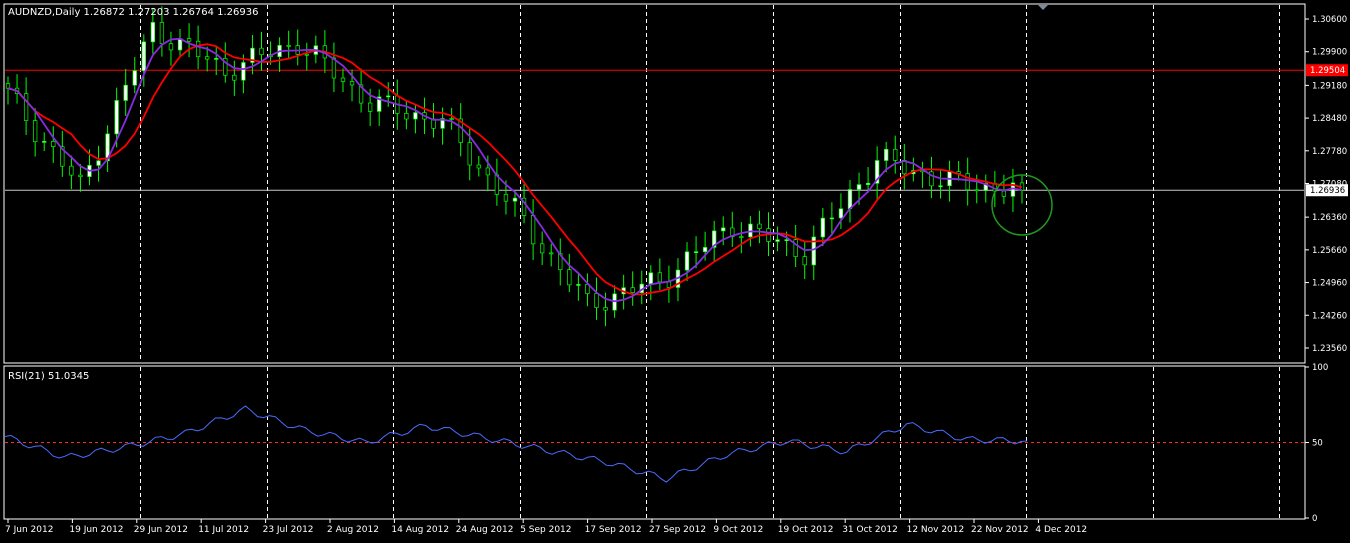 The height and width of the screenshot is (543, 1350). Describe the element at coordinates (936, 530) in the screenshot. I see `time-axis-label: 12 Nov 2012` at that location.